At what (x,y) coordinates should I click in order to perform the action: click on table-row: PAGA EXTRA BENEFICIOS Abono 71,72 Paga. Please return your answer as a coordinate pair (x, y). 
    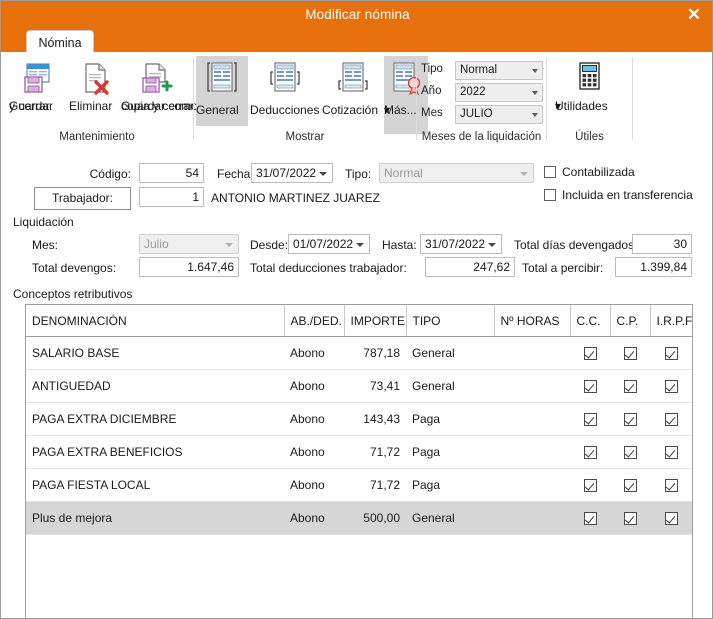
    Looking at the image, I should click on (359, 452).